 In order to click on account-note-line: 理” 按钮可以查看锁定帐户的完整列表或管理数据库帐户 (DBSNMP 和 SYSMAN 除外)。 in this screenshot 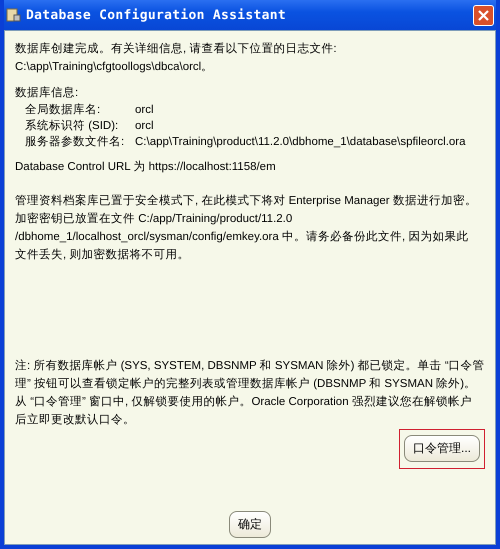, I will do `click(246, 384)`.